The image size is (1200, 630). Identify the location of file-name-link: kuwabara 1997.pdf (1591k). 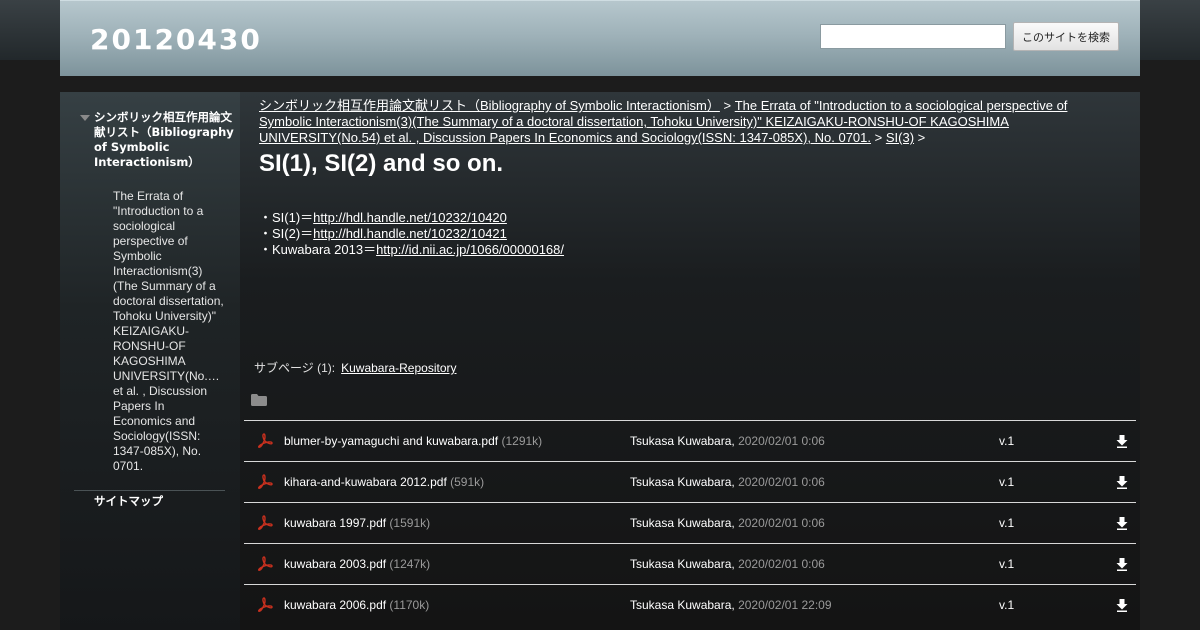
(357, 523).